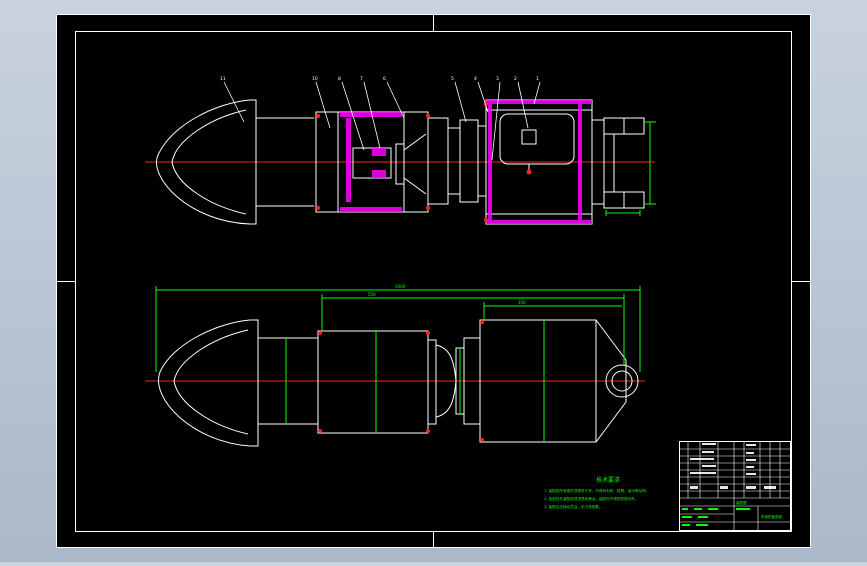 This screenshot has height=566, width=867. What do you see at coordinates (315, 79) in the screenshot?
I see `balloon-label-10: 10` at bounding box center [315, 79].